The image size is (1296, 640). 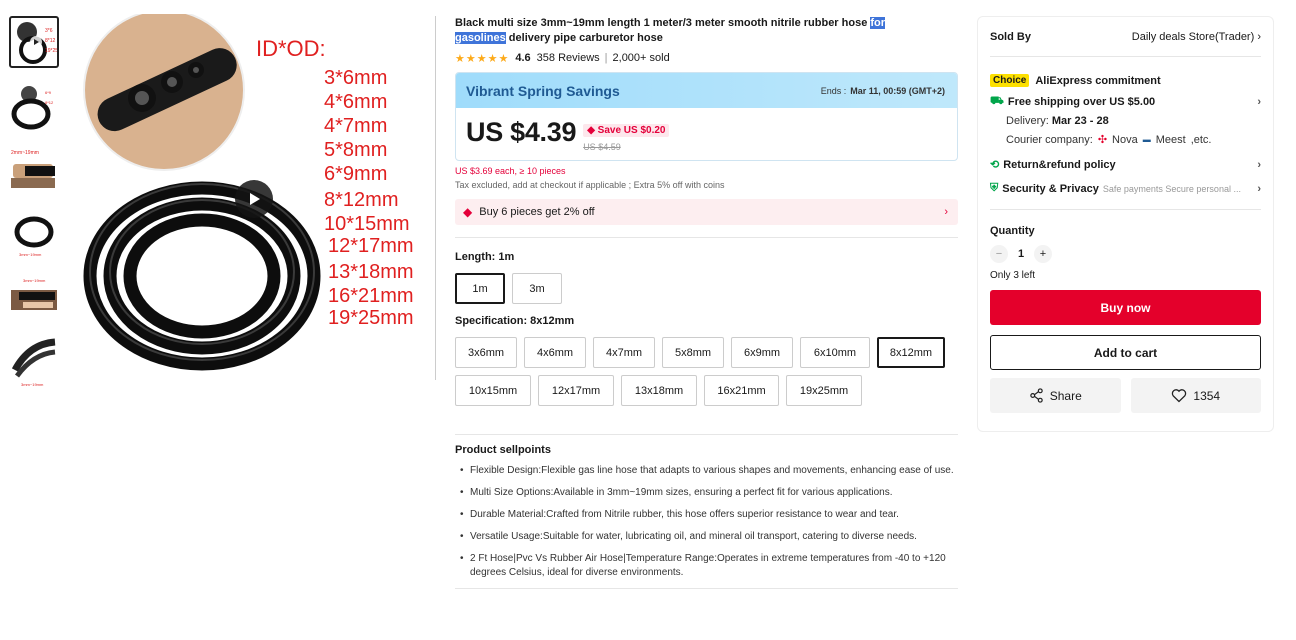 I want to click on choice-badge: Choice, so click(x=1010, y=80).